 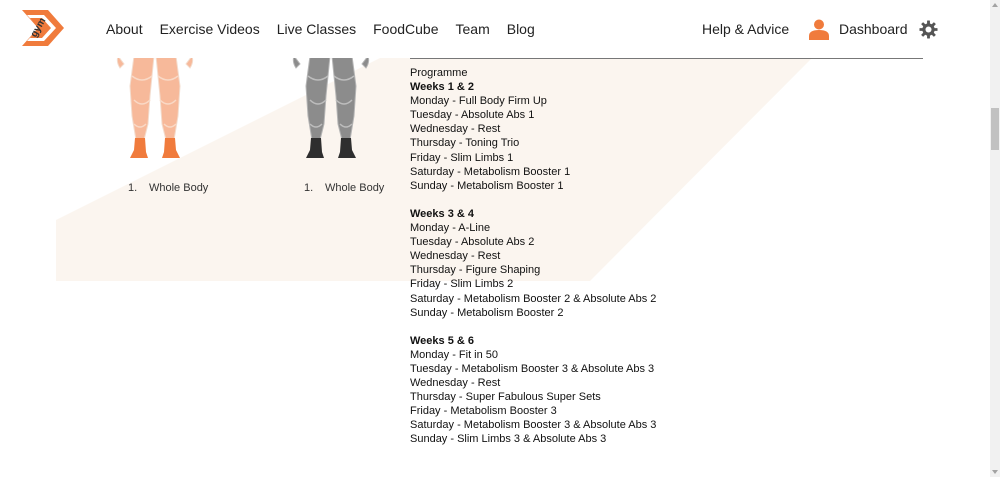 What do you see at coordinates (465, 143) in the screenshot?
I see `schedule-line: Thursday - Toning Trio` at bounding box center [465, 143].